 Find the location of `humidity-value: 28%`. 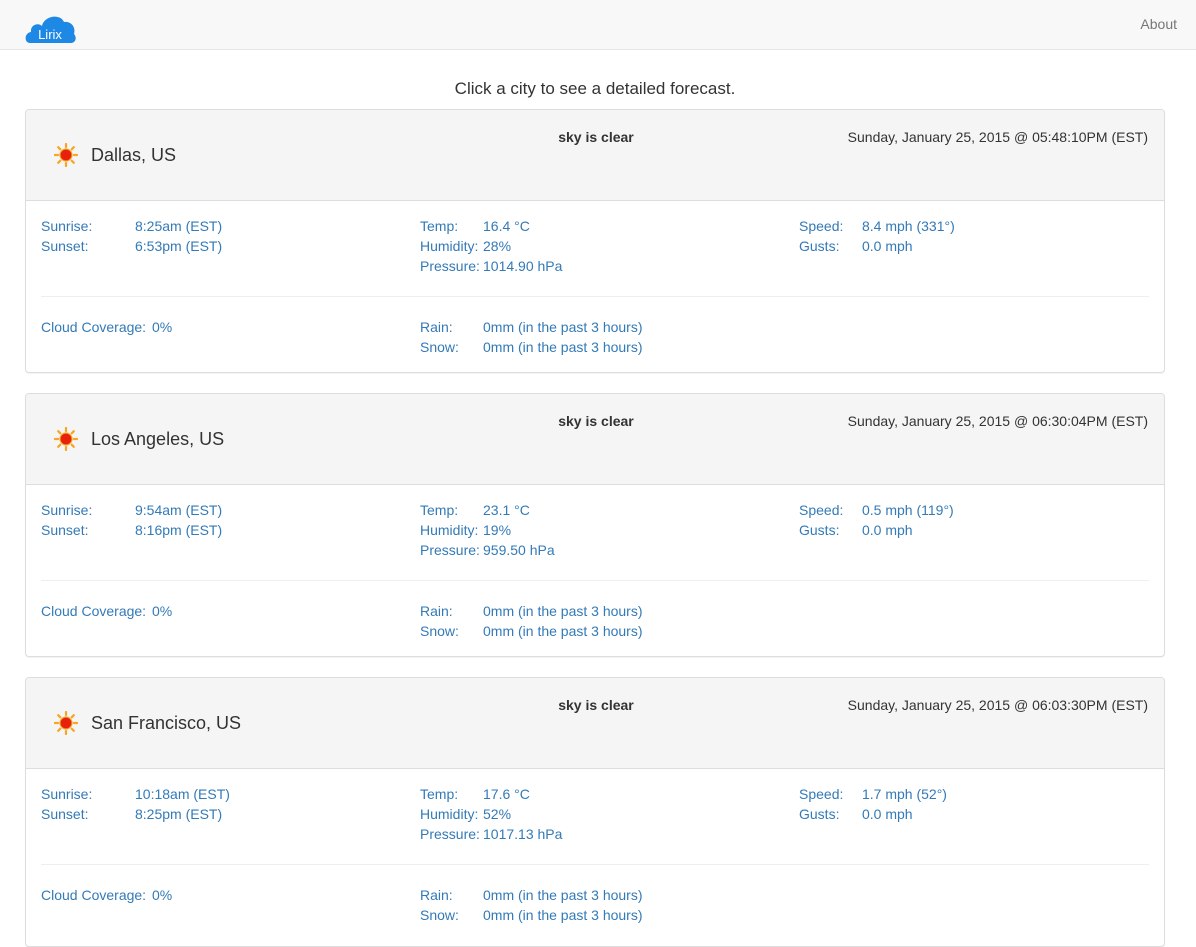

humidity-value: 28% is located at coordinates (497, 246).